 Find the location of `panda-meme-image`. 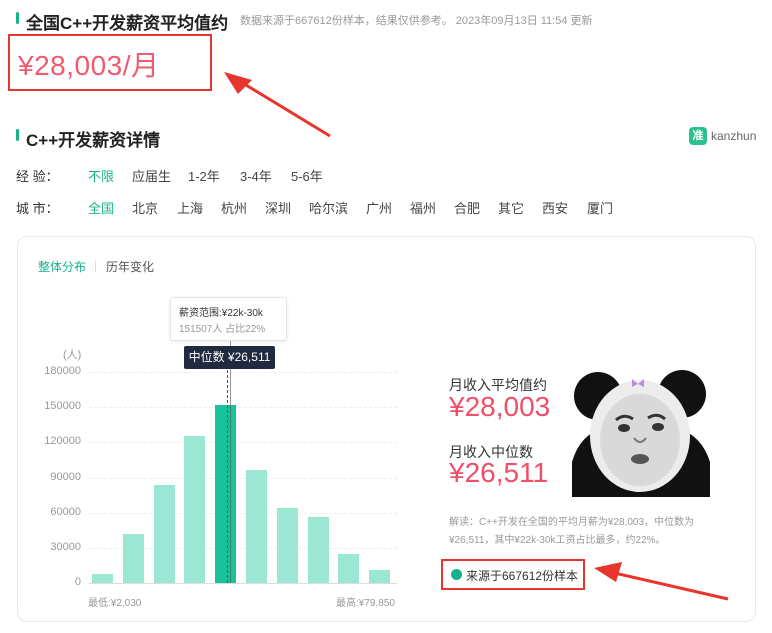

panda-meme-image is located at coordinates (641, 429).